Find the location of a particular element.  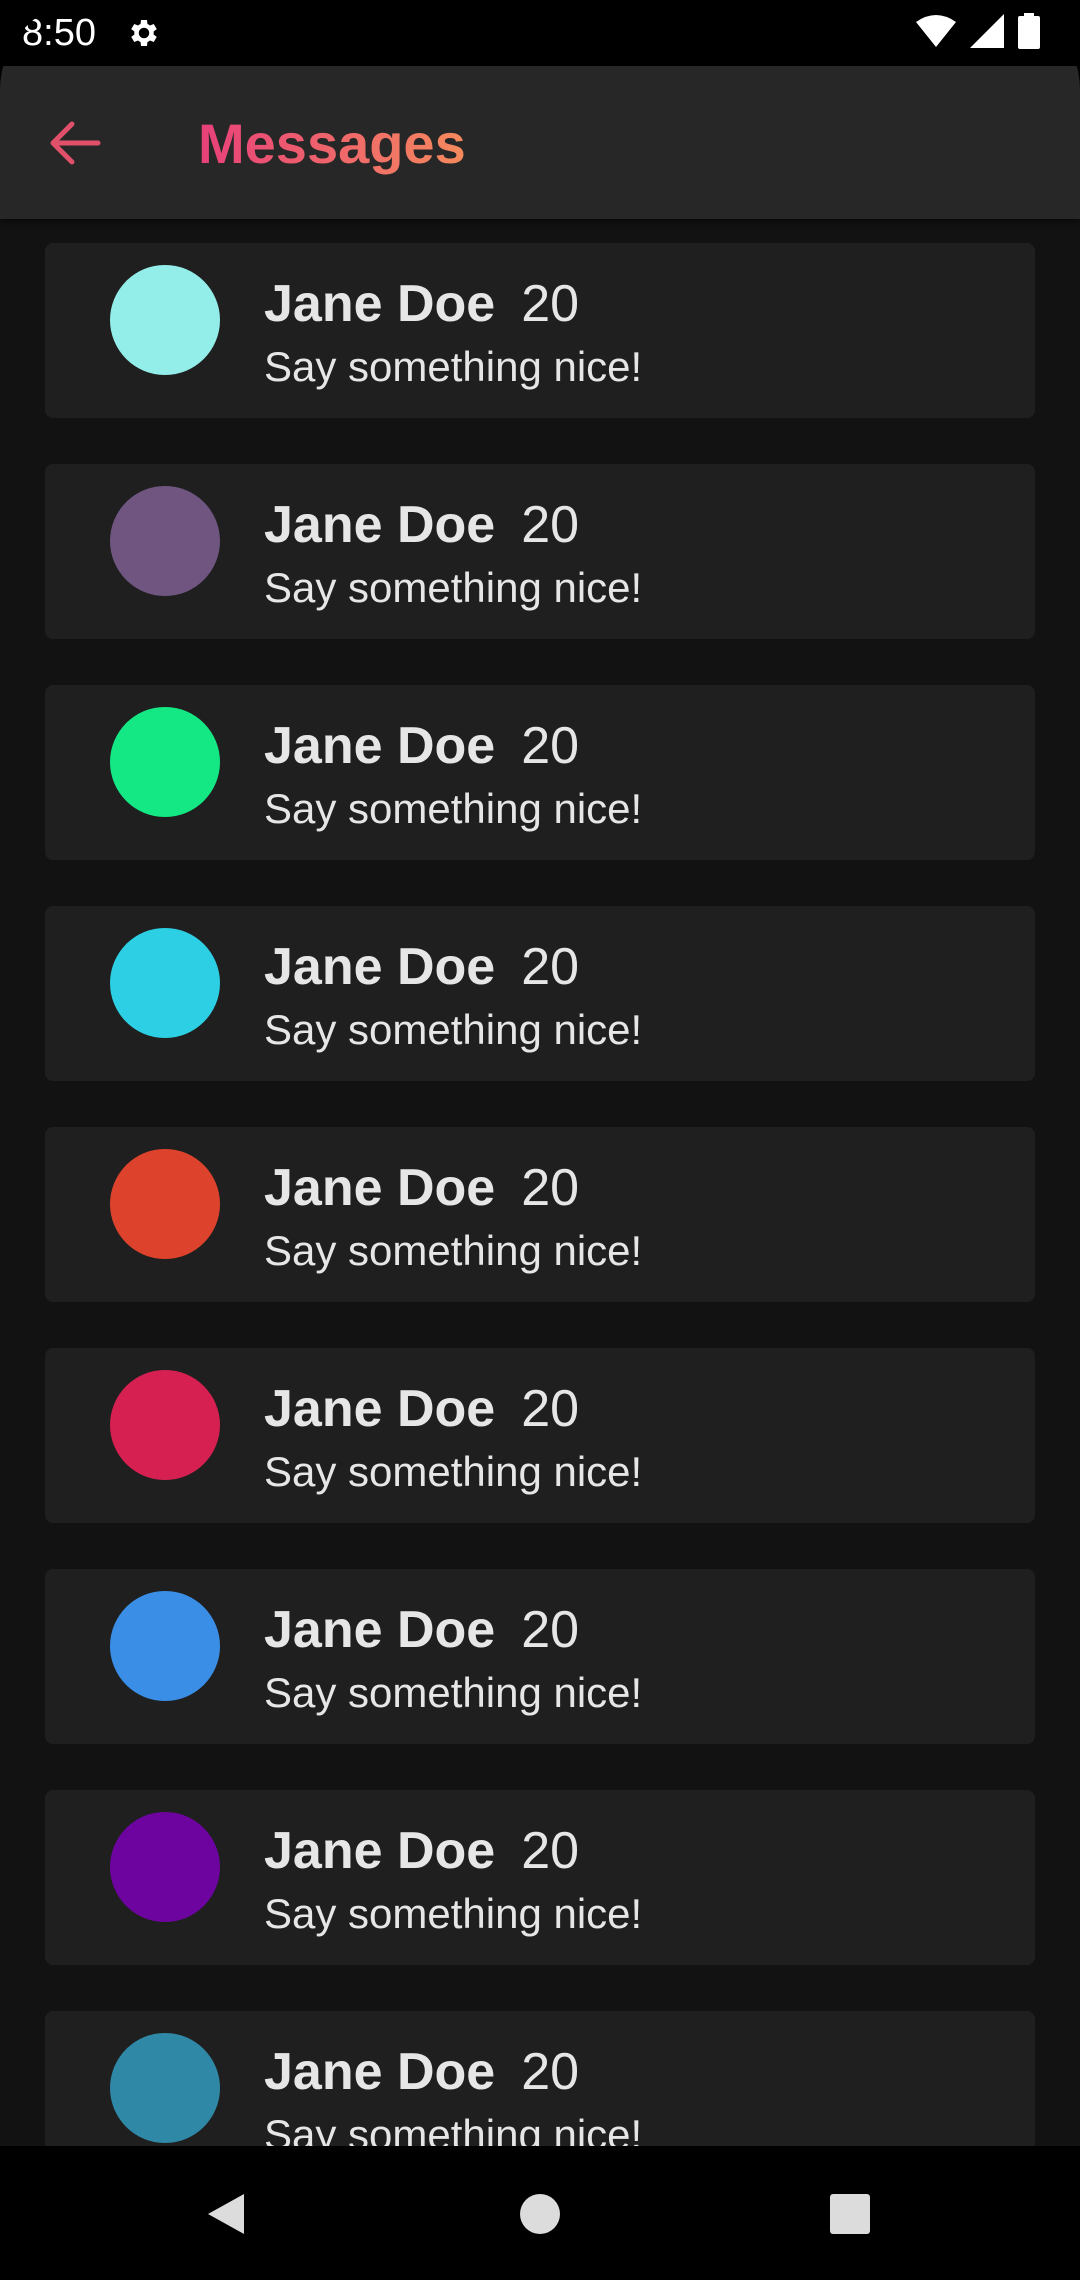

page-title: Messages is located at coordinates (332, 144).